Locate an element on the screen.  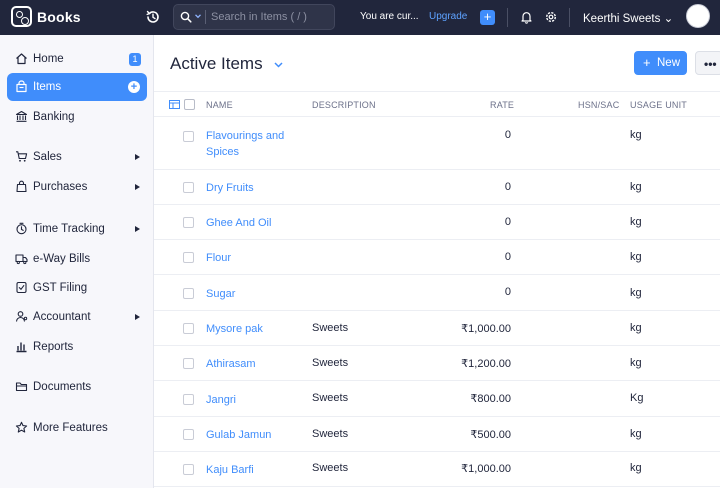
table-row: Mysore pak Sweets ₹1,000.00 kg is located at coordinates (437, 328).